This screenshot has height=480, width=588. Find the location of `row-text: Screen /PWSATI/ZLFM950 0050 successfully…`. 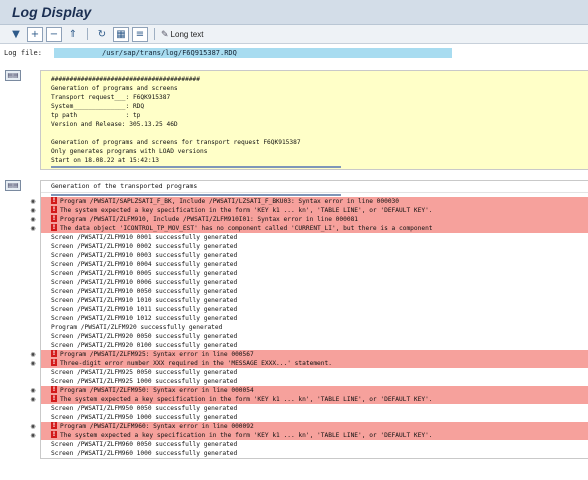

row-text: Screen /PWSATI/ZLFM950 0050 successfully… is located at coordinates (144, 408).